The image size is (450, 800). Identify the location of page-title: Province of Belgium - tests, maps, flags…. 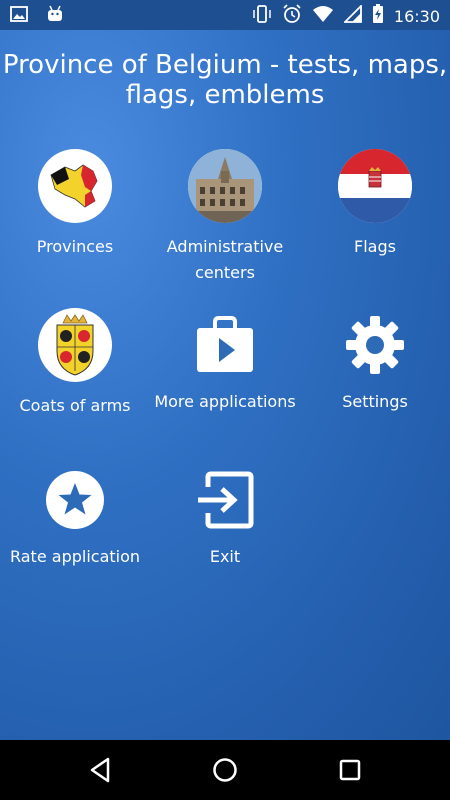
(225, 80).